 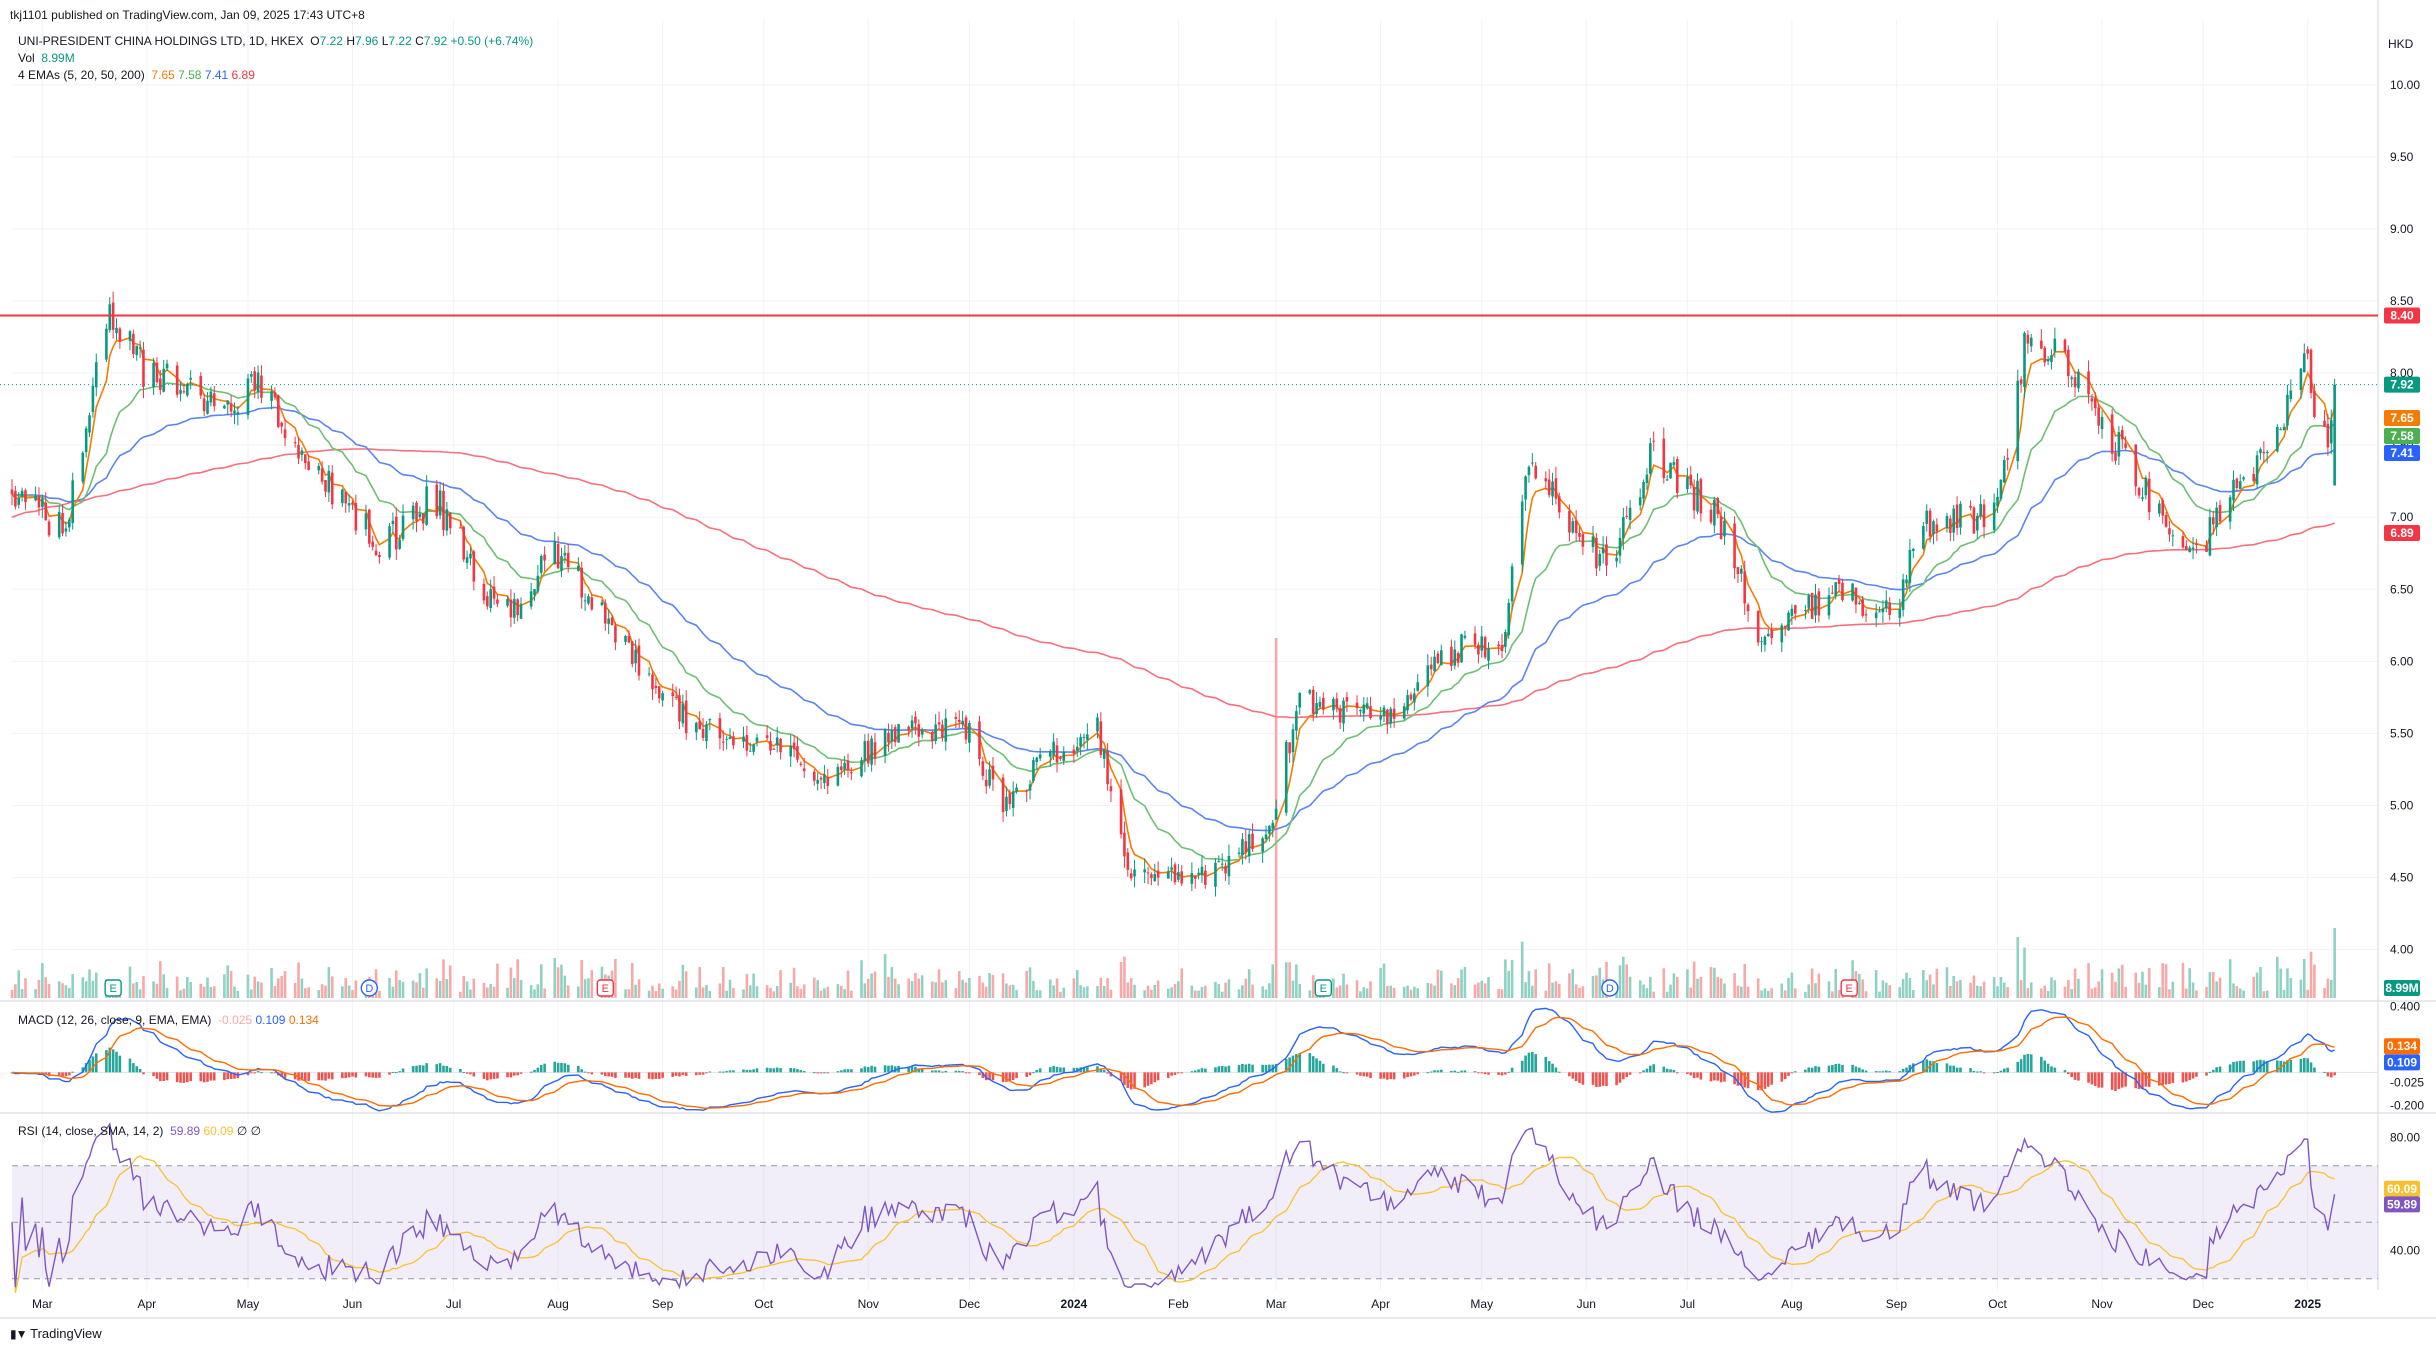 I want to click on macd-pane, so click(x=1194, y=1060).